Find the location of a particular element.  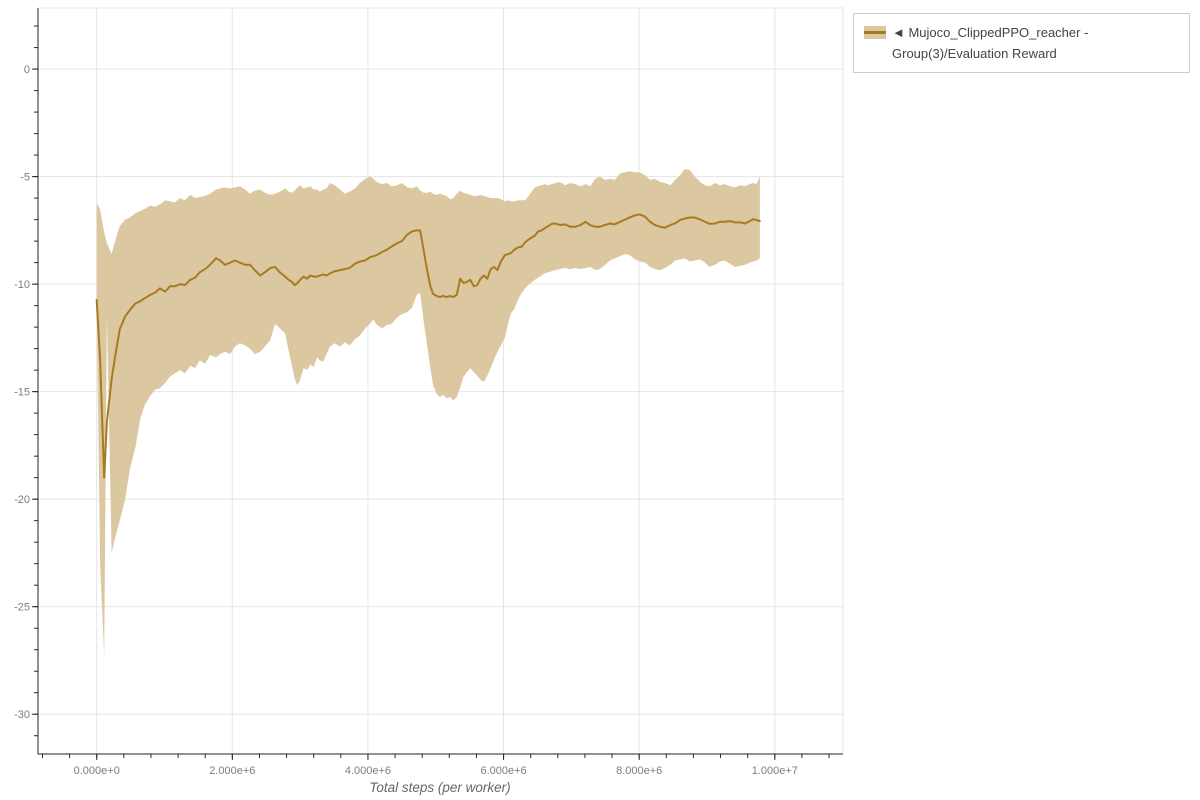

x-tick-label: 1.000e+7 is located at coordinates (775, 771).